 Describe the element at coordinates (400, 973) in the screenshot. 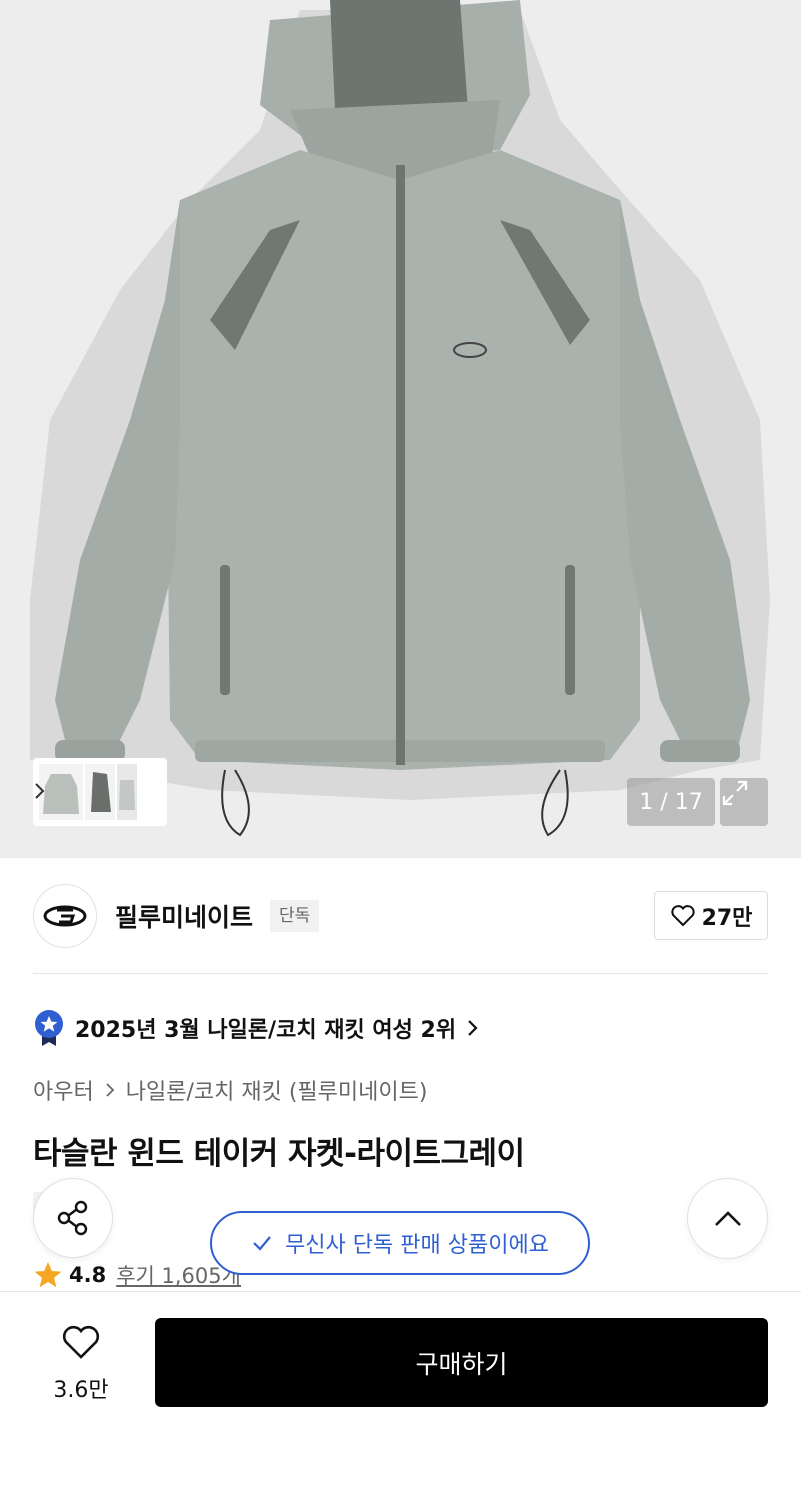

I see `divider` at that location.